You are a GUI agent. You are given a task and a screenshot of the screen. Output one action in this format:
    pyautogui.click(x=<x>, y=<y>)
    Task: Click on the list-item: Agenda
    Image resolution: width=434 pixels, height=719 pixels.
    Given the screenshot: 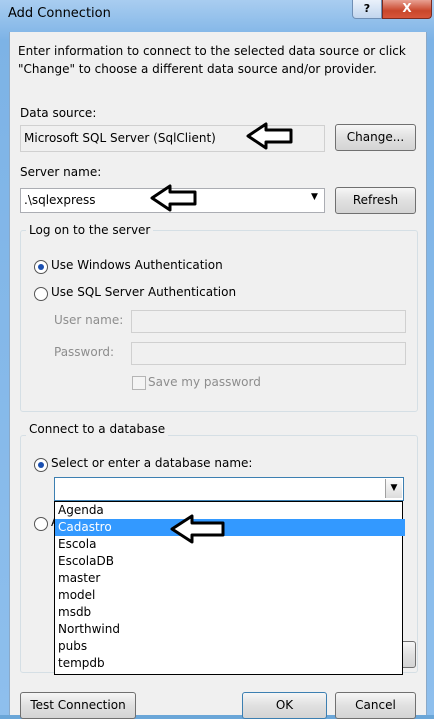 What is the action you would take?
    pyautogui.click(x=230, y=510)
    